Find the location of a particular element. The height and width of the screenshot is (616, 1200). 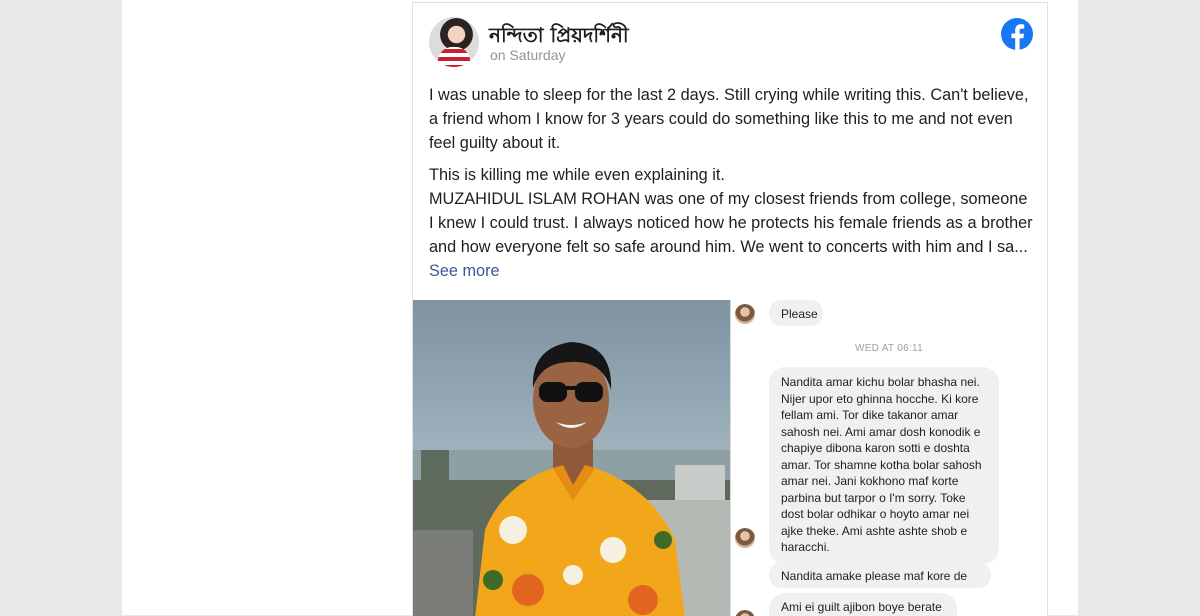

chat-timestamp: WED AT 06:11 is located at coordinates (889, 348).